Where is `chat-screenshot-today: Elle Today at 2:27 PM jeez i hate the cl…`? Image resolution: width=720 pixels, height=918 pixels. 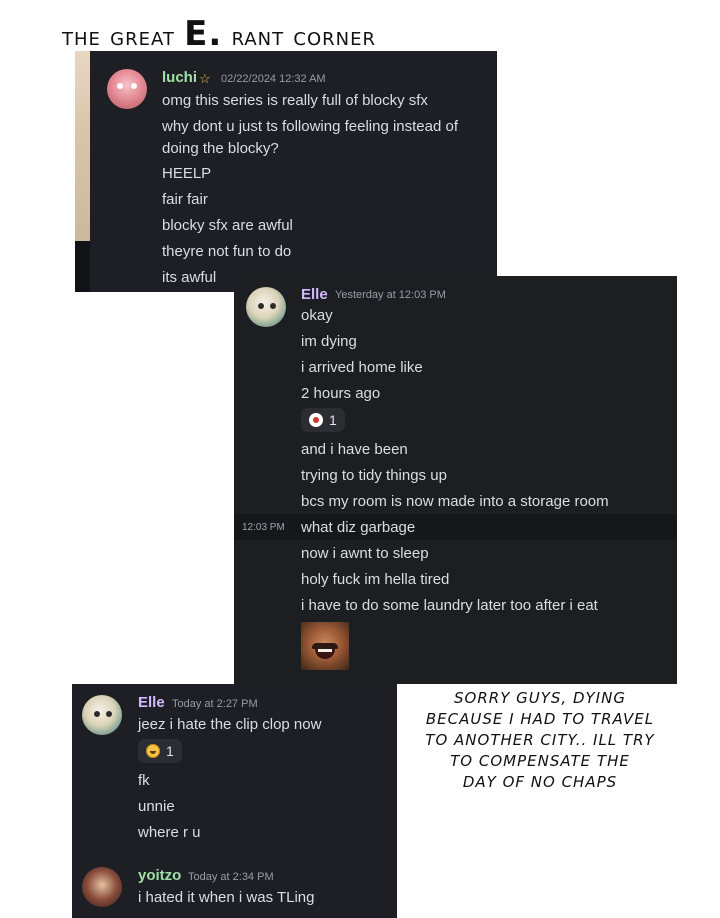
chat-screenshot-today: Elle Today at 2:27 PM jeez i hate the cl… is located at coordinates (234, 801).